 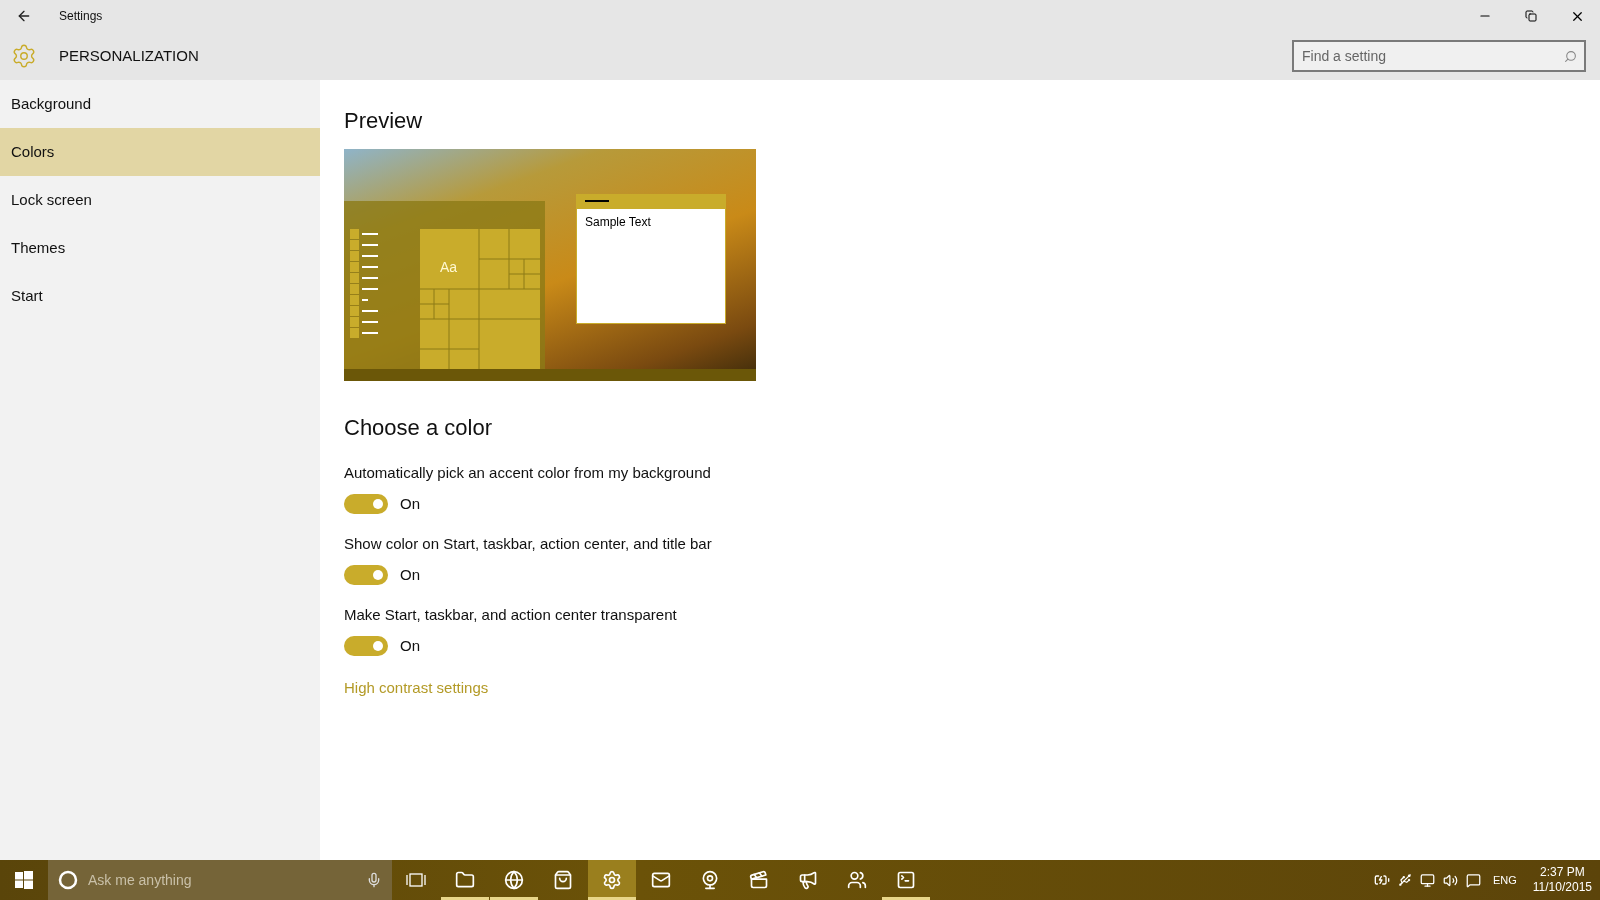 I want to click on task-view-icon, so click(x=416, y=880).